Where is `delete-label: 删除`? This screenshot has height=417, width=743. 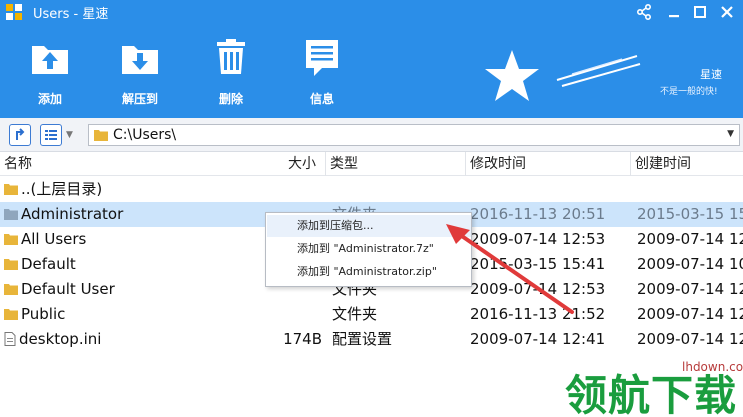
delete-label: 删除 is located at coordinates (230, 99).